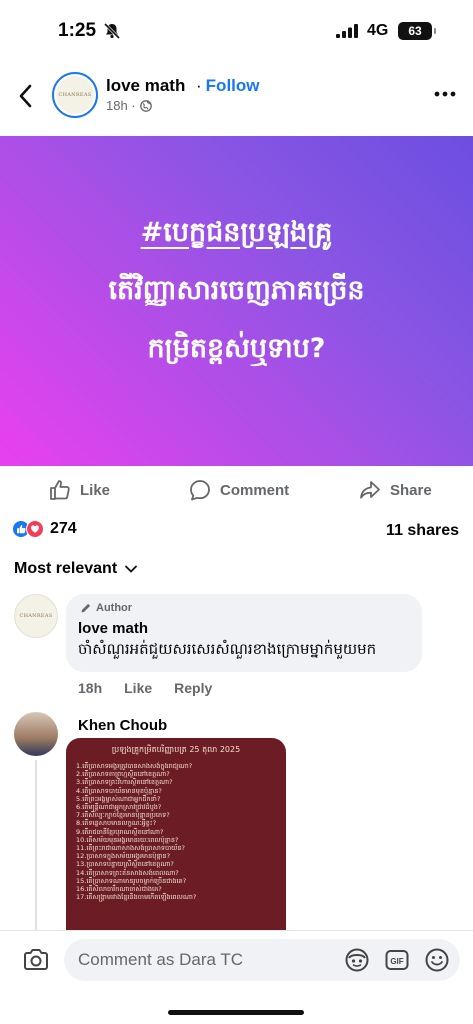 The height and width of the screenshot is (1024, 473). I want to click on author-badge-label: Author, so click(114, 608).